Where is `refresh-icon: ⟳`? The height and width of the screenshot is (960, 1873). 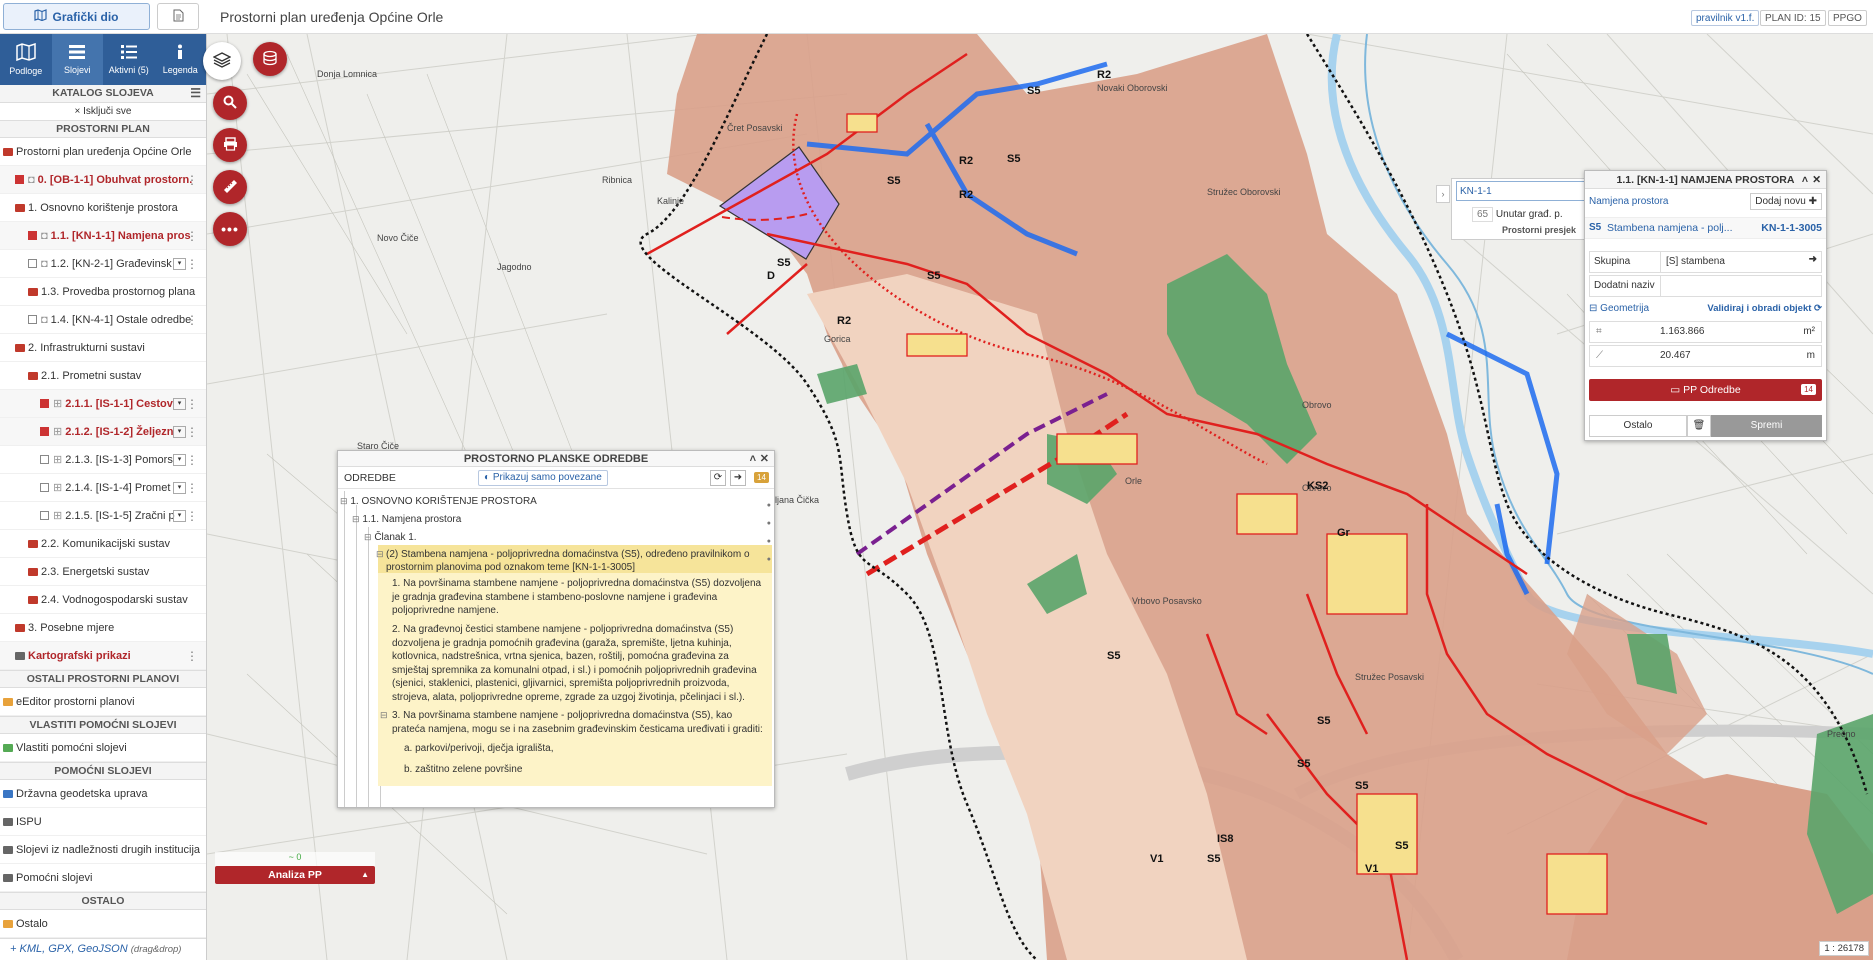 refresh-icon: ⟳ is located at coordinates (718, 478).